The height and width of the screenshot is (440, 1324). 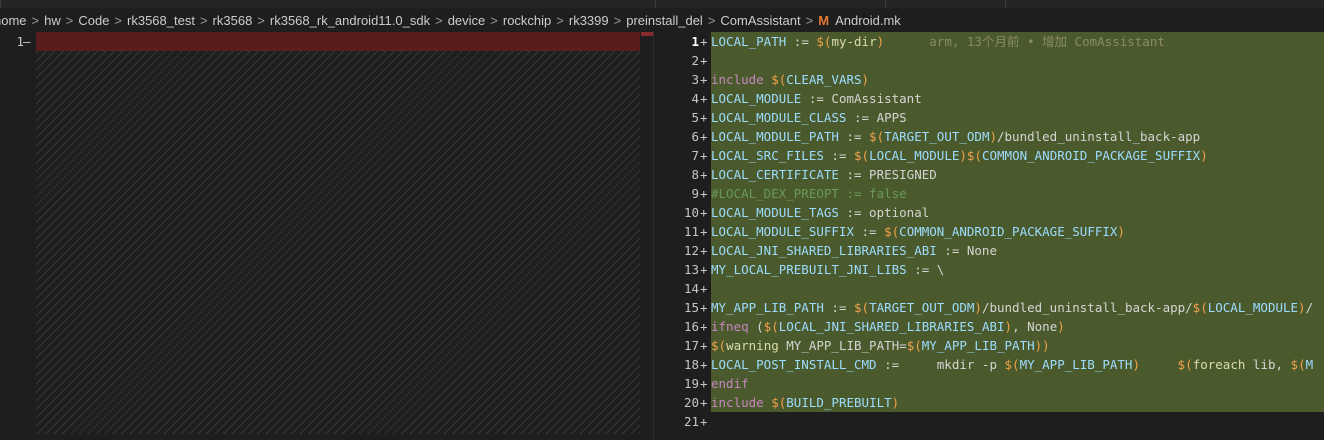 I want to click on breadcrumb-item-rockchip: rockchip, so click(x=527, y=20).